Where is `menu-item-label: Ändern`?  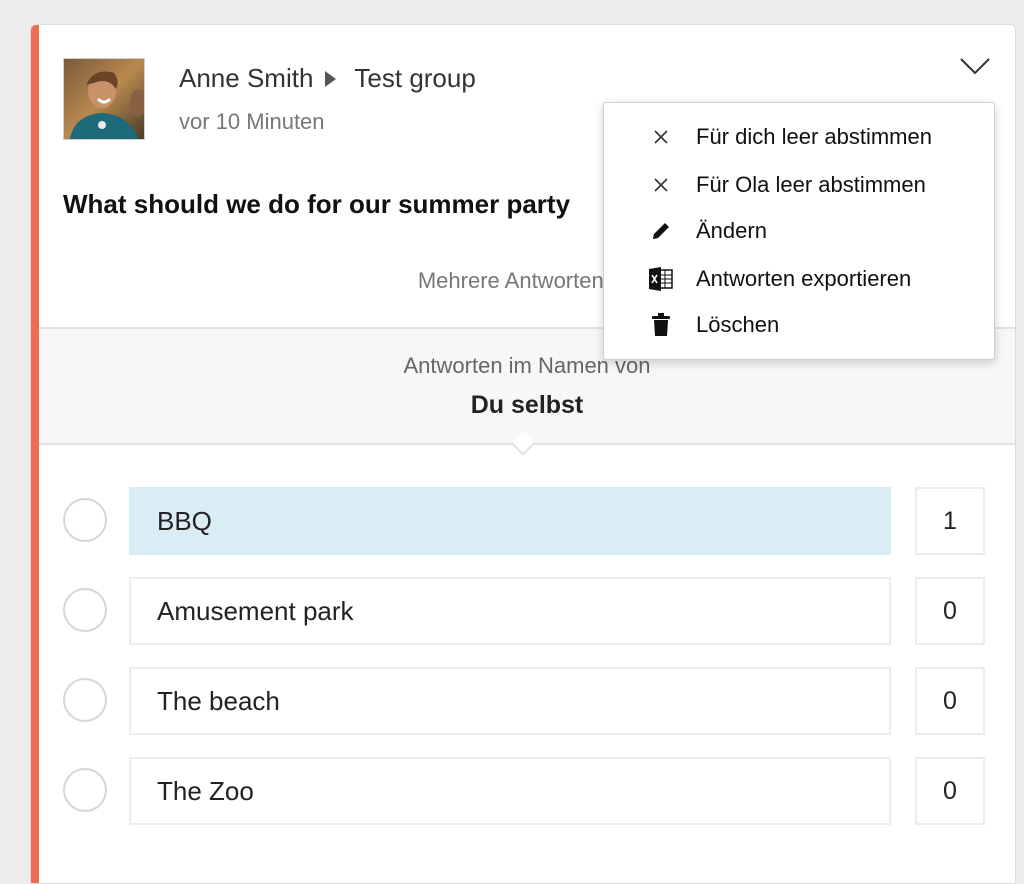 menu-item-label: Ändern is located at coordinates (731, 230).